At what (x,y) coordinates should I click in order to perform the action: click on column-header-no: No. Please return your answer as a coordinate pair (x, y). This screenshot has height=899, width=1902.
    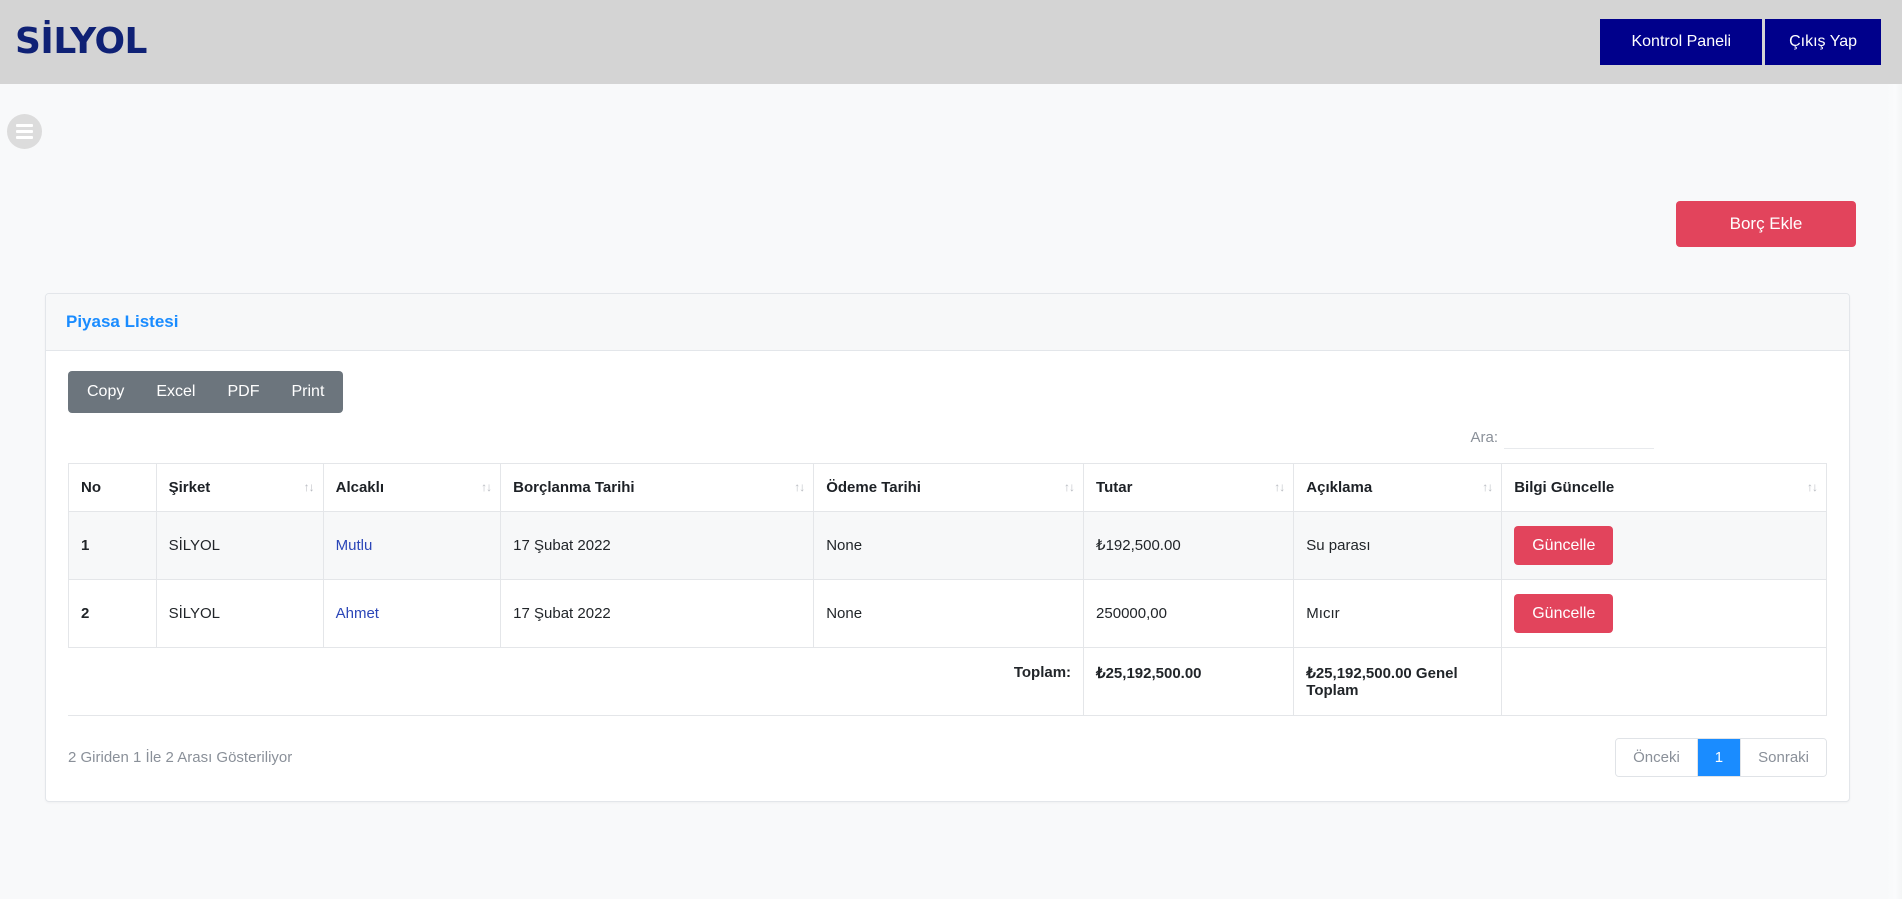
    Looking at the image, I should click on (112, 487).